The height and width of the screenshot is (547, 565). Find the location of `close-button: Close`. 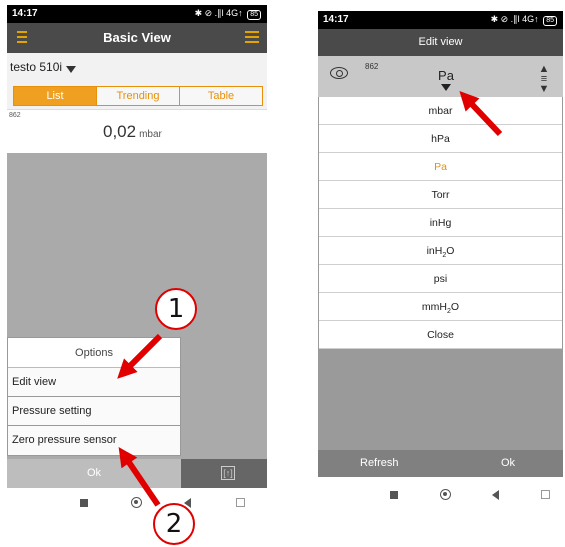

close-button: Close is located at coordinates (440, 335).